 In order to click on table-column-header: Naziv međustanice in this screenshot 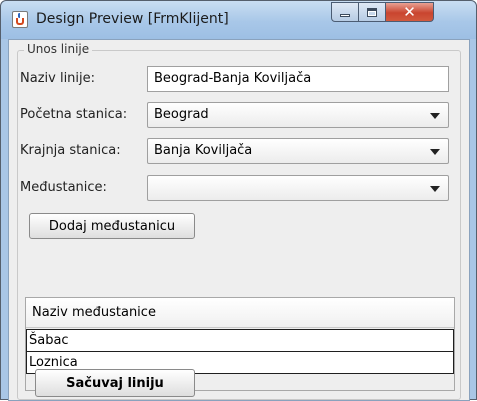, I will do `click(240, 313)`.